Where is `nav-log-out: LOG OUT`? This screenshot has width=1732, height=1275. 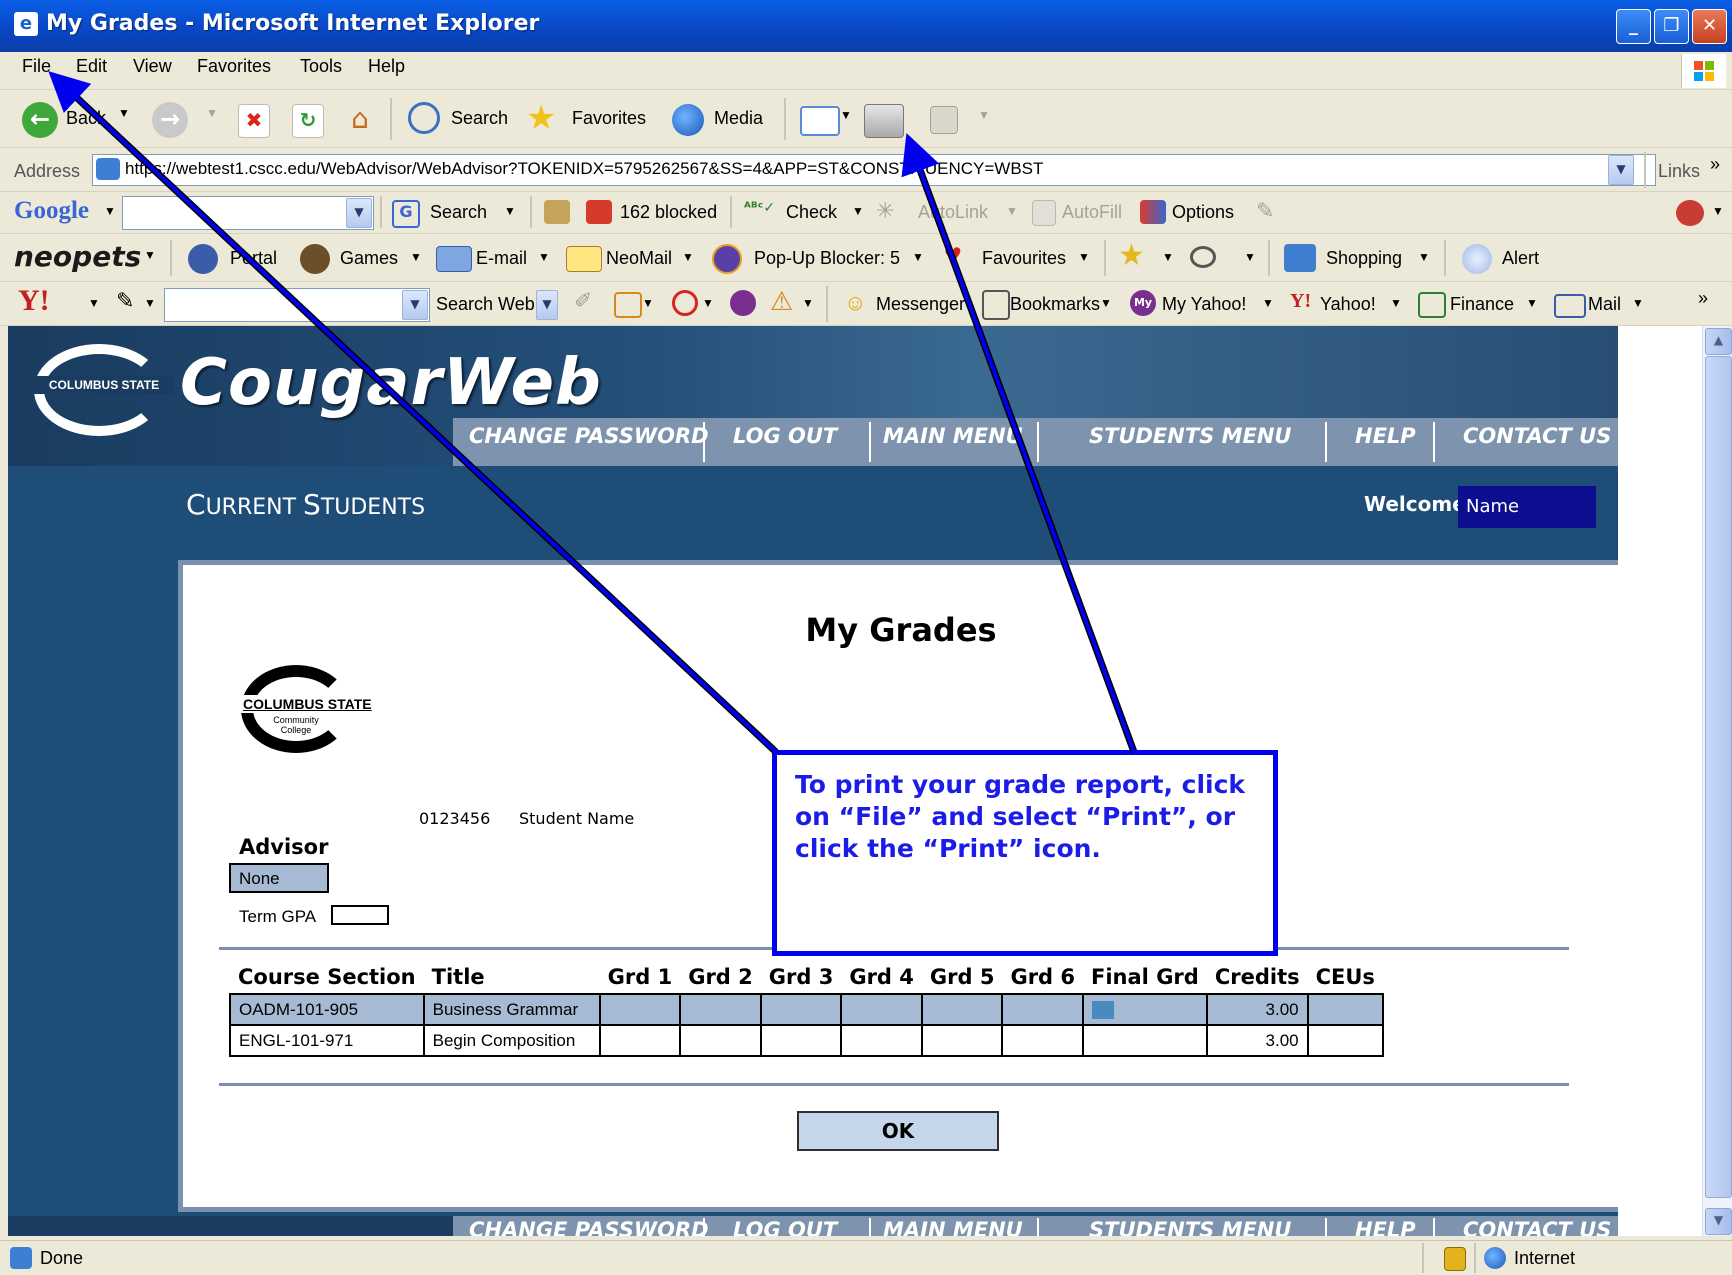
nav-log-out: LOG OUT is located at coordinates (785, 436).